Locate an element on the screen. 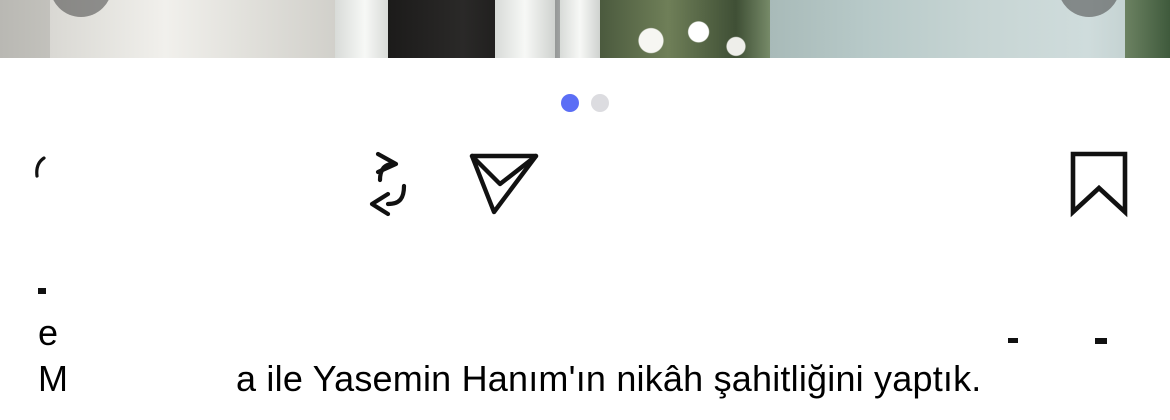  post-image is located at coordinates (585, 29).